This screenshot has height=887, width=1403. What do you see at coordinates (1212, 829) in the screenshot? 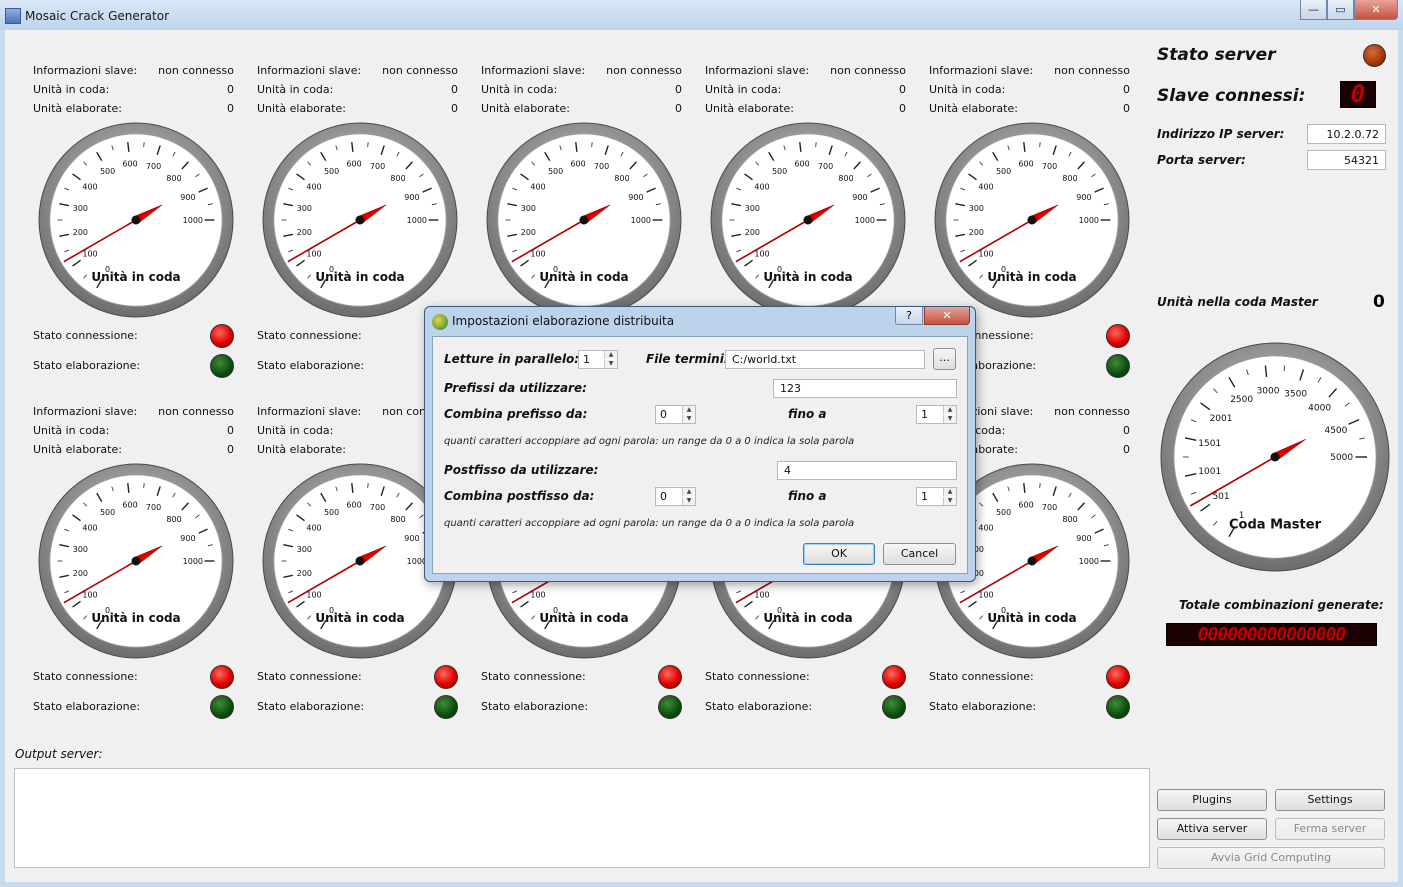
I see `start-server-button: Attiva server` at bounding box center [1212, 829].